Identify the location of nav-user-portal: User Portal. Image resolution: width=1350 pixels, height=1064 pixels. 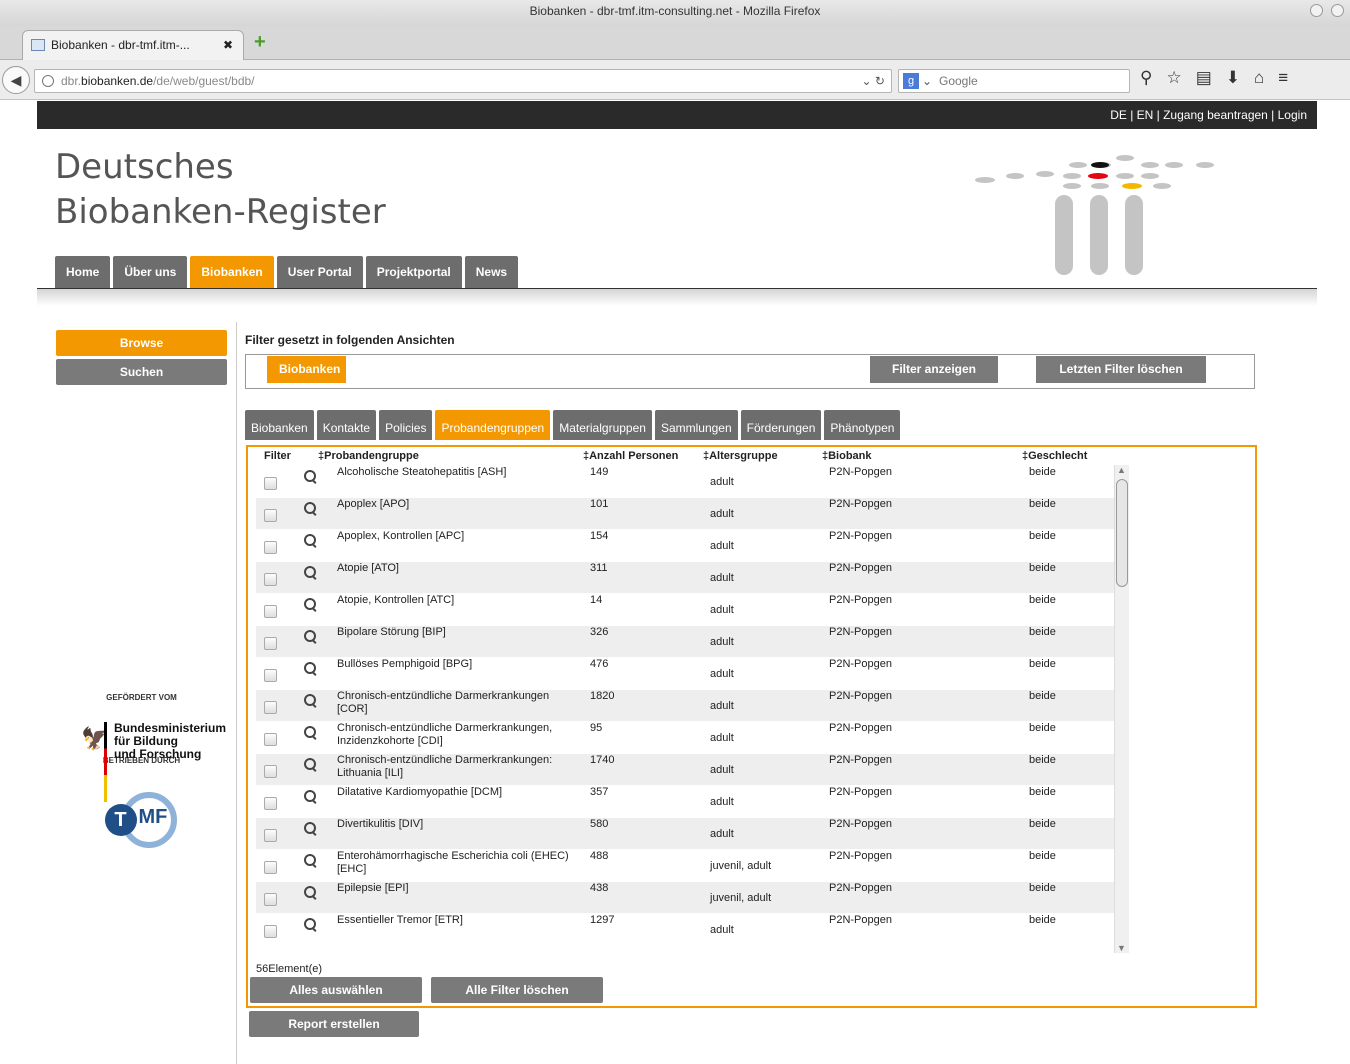
(319, 272).